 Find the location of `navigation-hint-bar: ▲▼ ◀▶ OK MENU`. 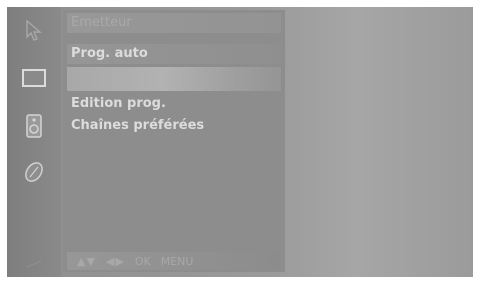

navigation-hint-bar: ▲▼ ◀▶ OK MENU is located at coordinates (174, 261).